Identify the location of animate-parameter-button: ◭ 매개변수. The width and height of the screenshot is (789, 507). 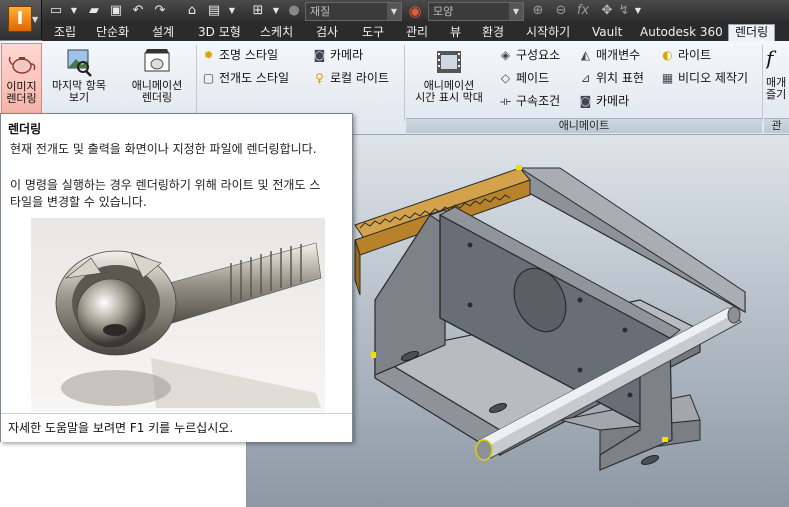
(609, 55).